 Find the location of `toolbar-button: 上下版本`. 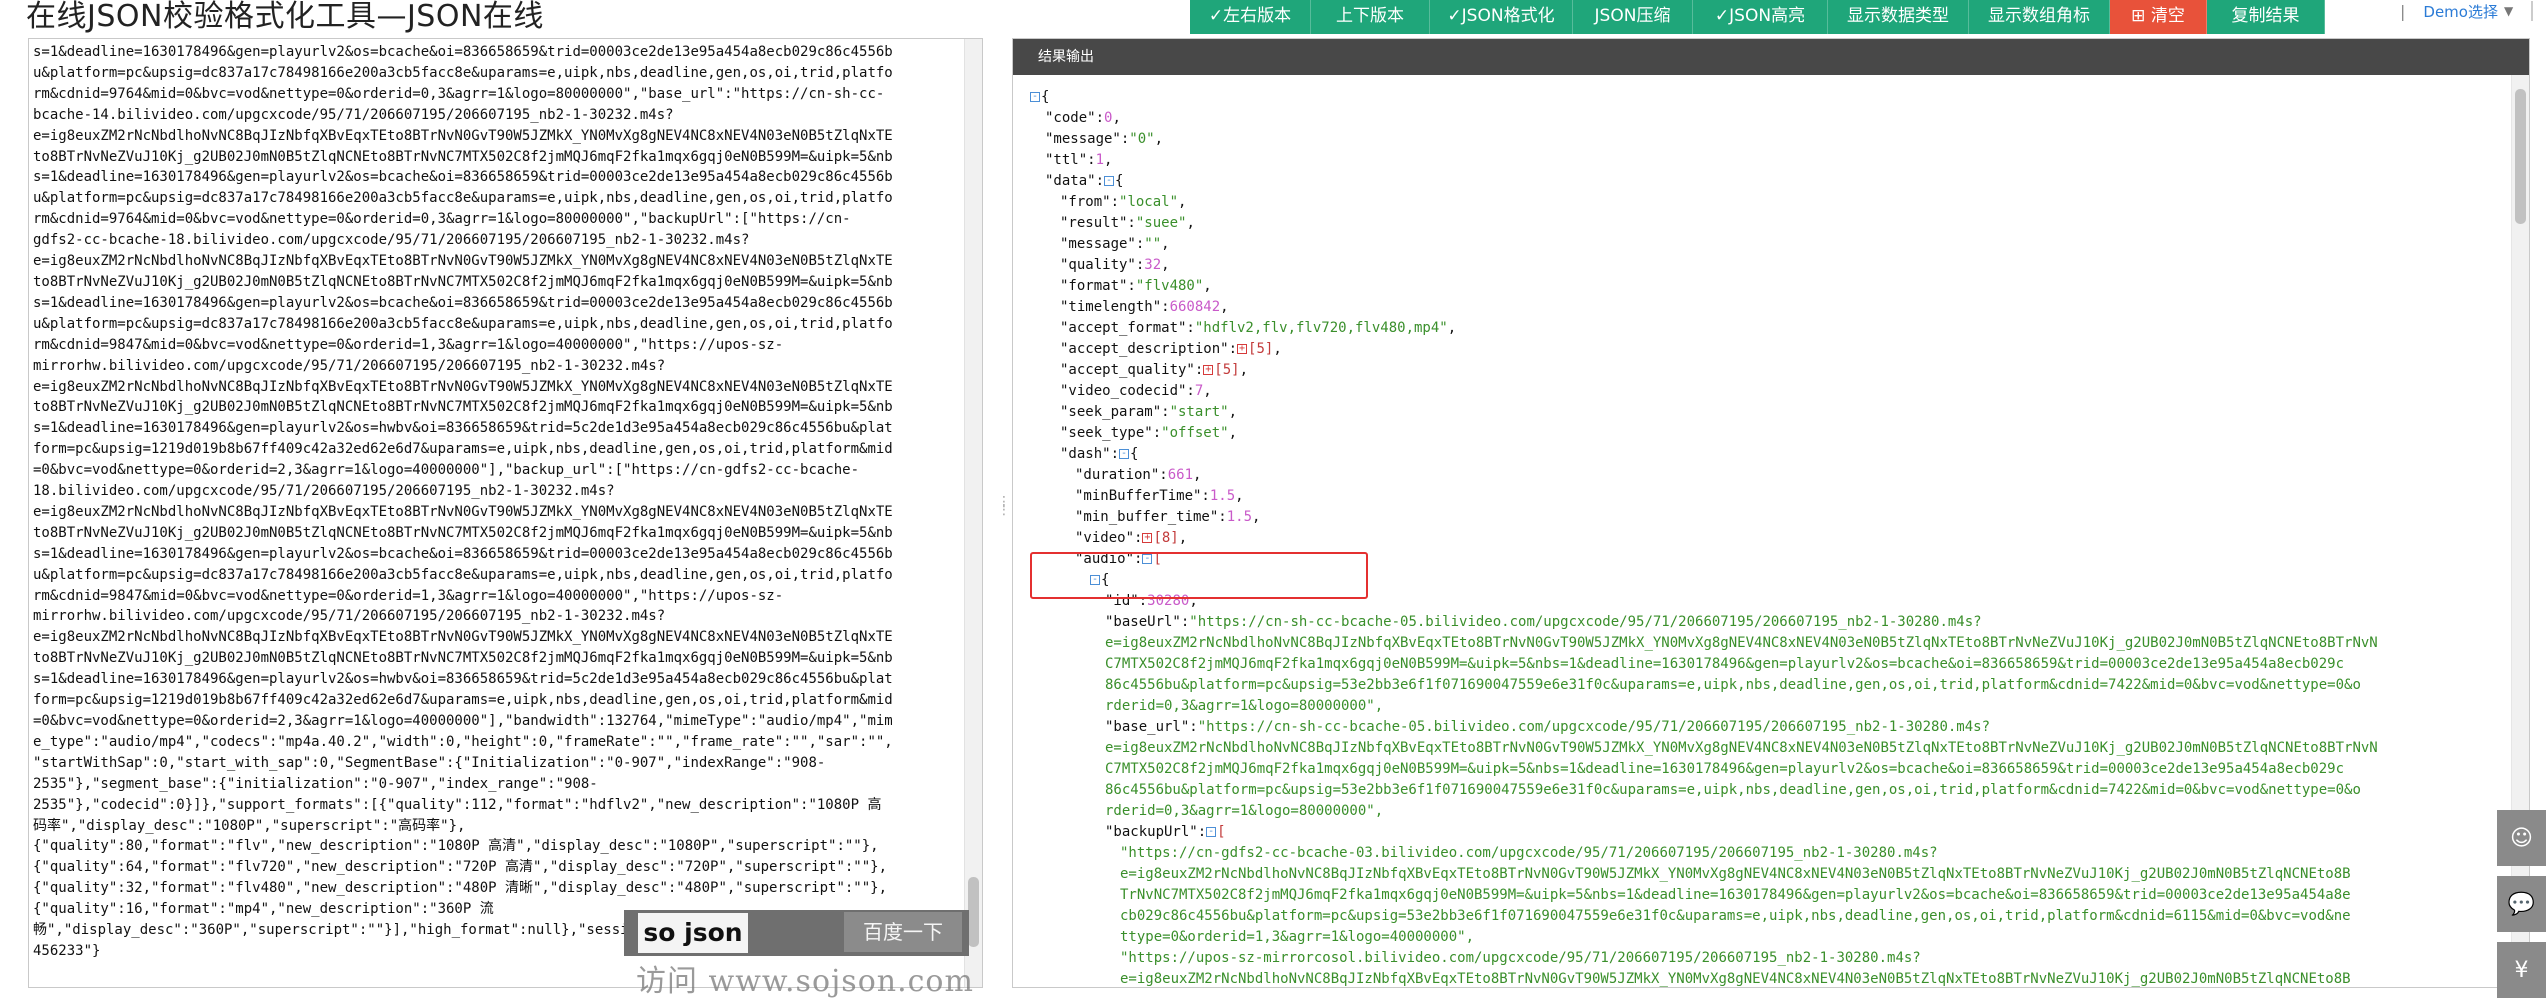

toolbar-button: 上下版本 is located at coordinates (1370, 17).